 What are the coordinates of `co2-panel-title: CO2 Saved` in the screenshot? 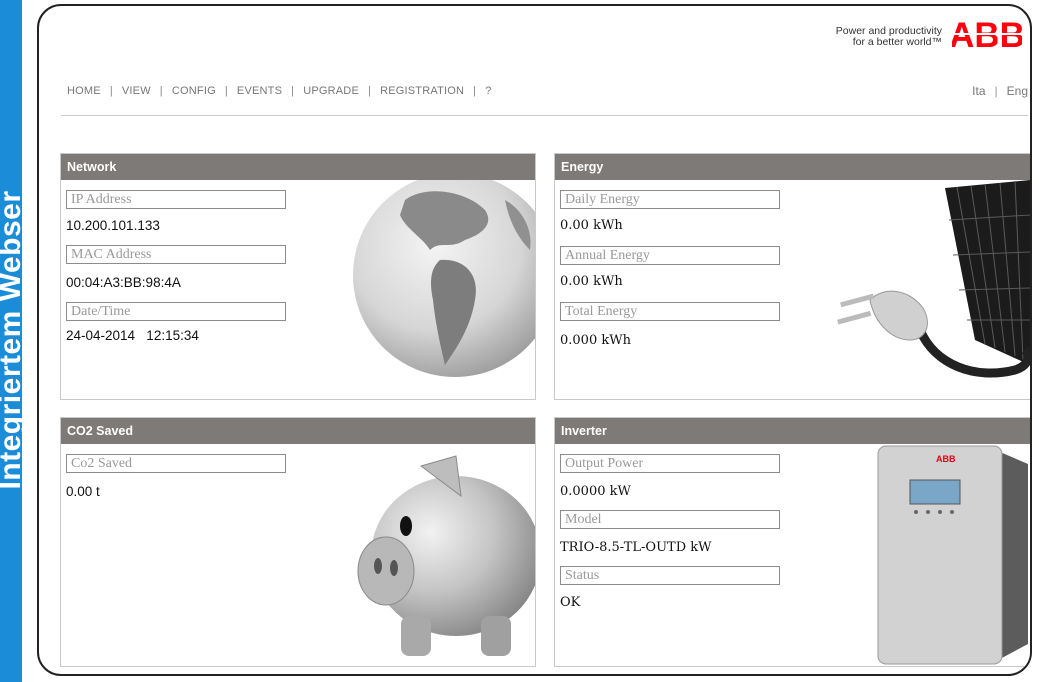 It's located at (298, 431).